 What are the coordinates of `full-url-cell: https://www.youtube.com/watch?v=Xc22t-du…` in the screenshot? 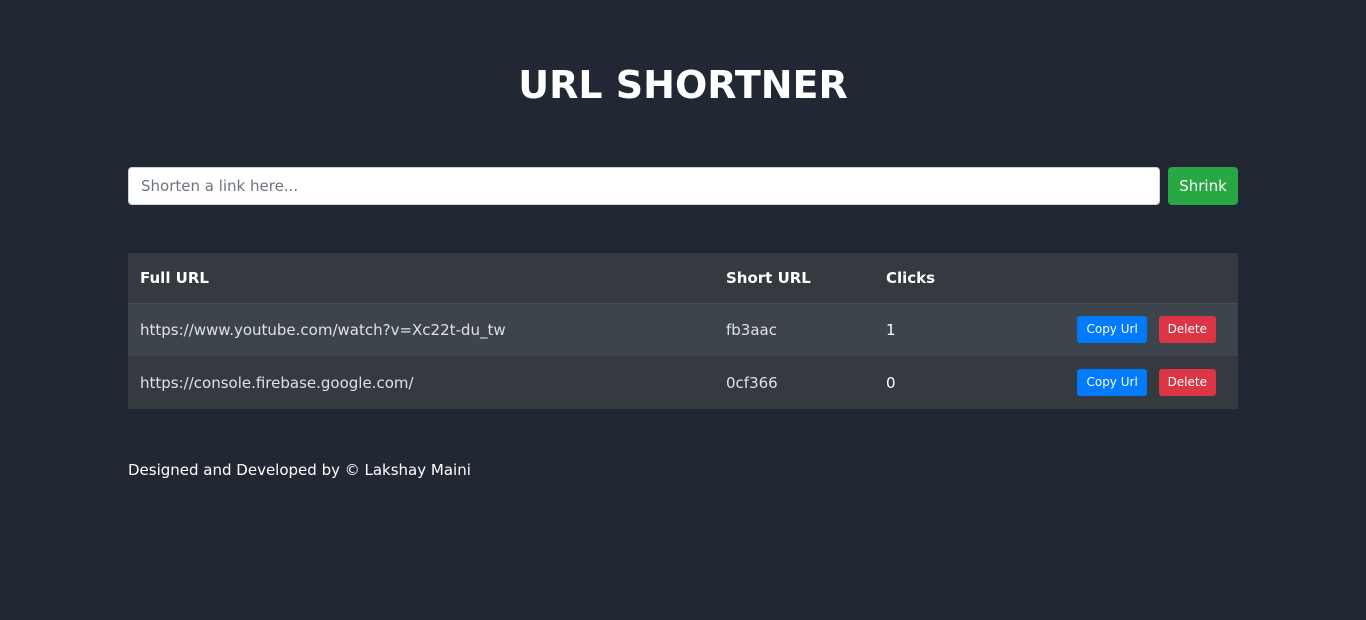 It's located at (323, 329).